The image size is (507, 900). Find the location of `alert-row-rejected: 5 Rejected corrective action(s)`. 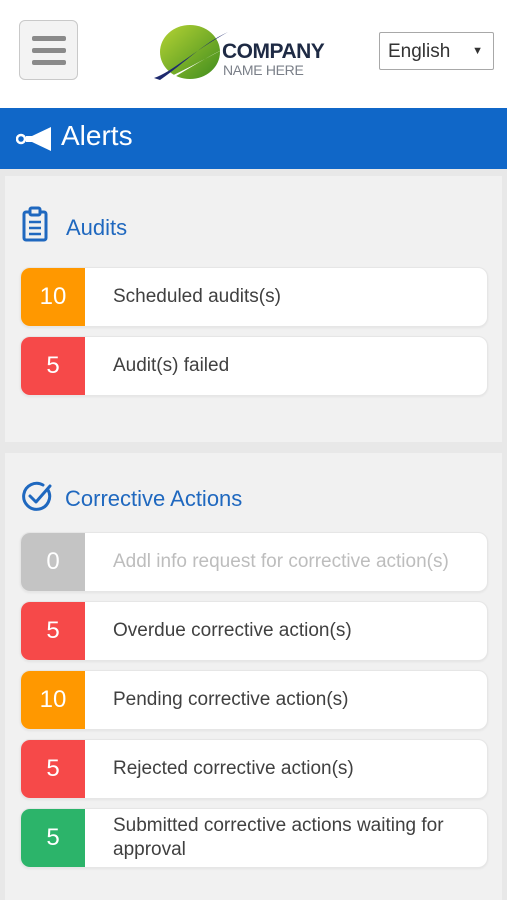

alert-row-rejected: 5 Rejected corrective action(s) is located at coordinates (254, 769).